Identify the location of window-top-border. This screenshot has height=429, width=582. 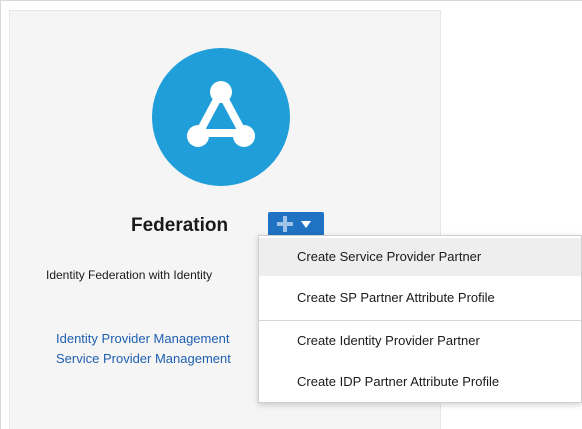
(291, 0).